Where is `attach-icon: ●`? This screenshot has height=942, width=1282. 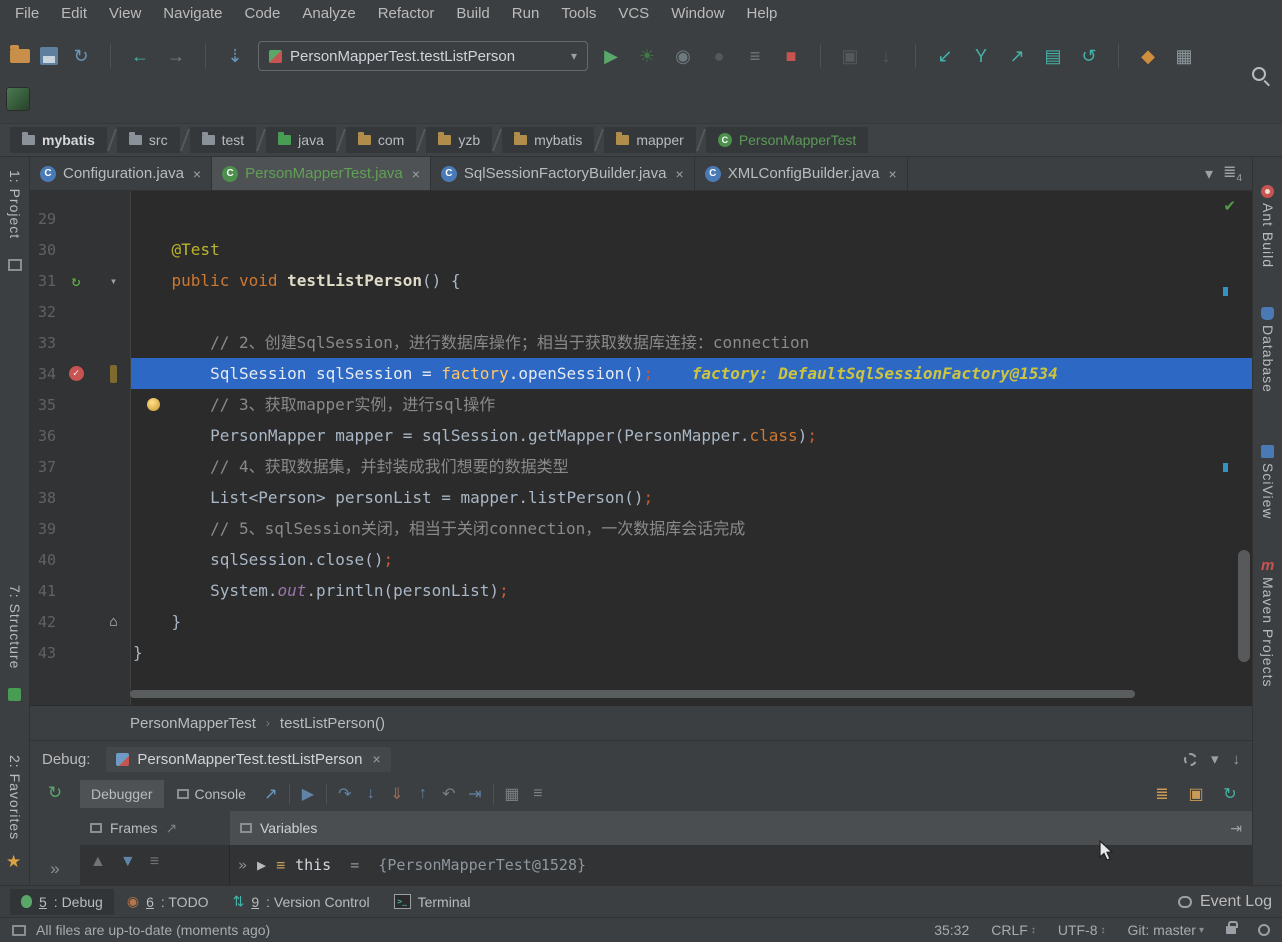
attach-icon: ● is located at coordinates (719, 56).